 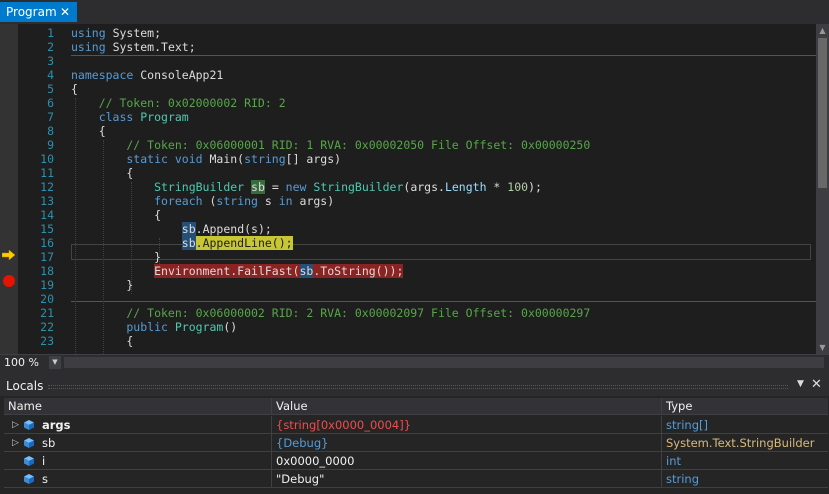 I want to click on code-text: using System;, so click(x=116, y=33).